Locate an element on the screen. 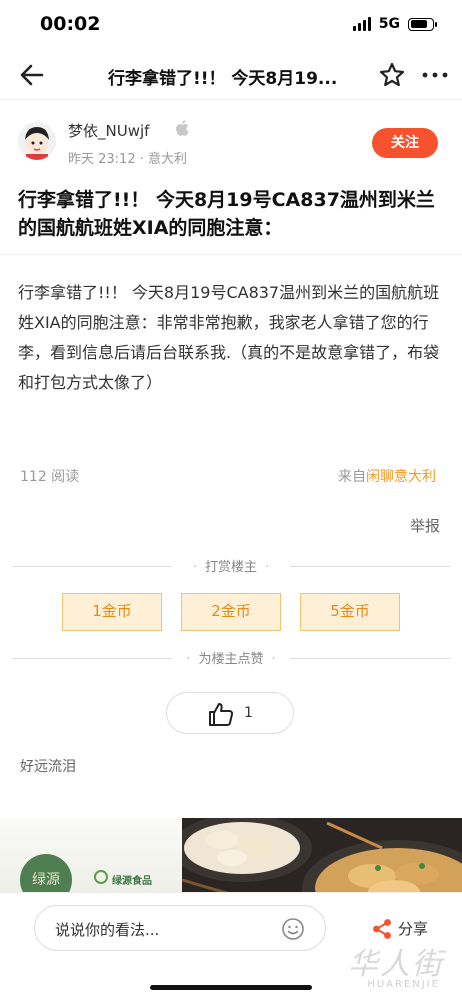  source-forum-link: 闲聊意大利 is located at coordinates (401, 477).